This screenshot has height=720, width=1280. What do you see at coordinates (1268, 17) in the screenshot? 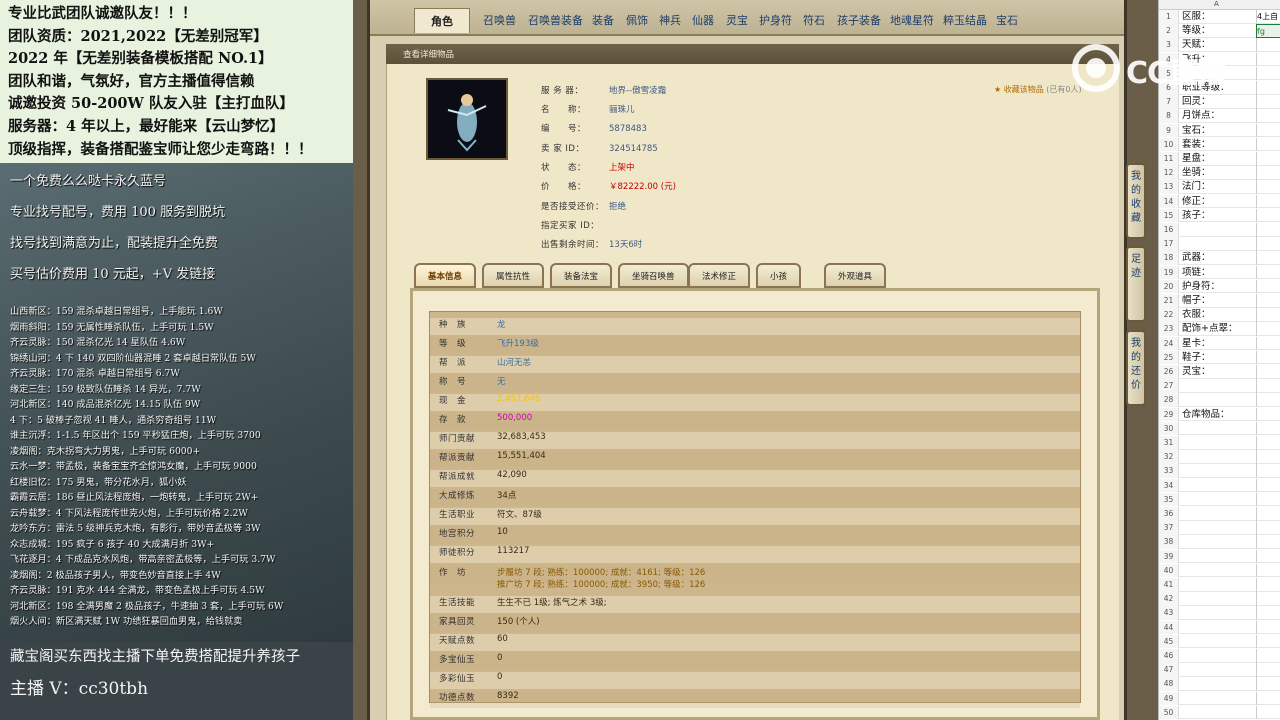
I see `sheet-cell: 4上自` at bounding box center [1268, 17].